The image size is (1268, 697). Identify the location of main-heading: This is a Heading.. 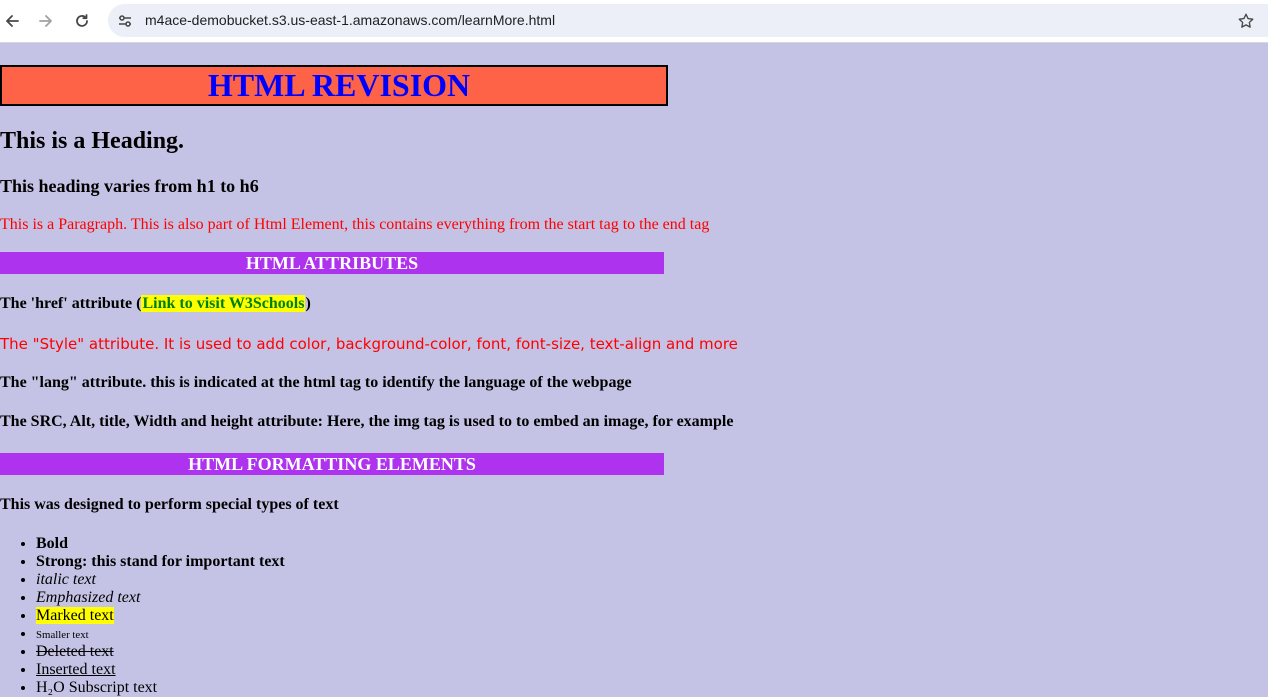
(92, 141).